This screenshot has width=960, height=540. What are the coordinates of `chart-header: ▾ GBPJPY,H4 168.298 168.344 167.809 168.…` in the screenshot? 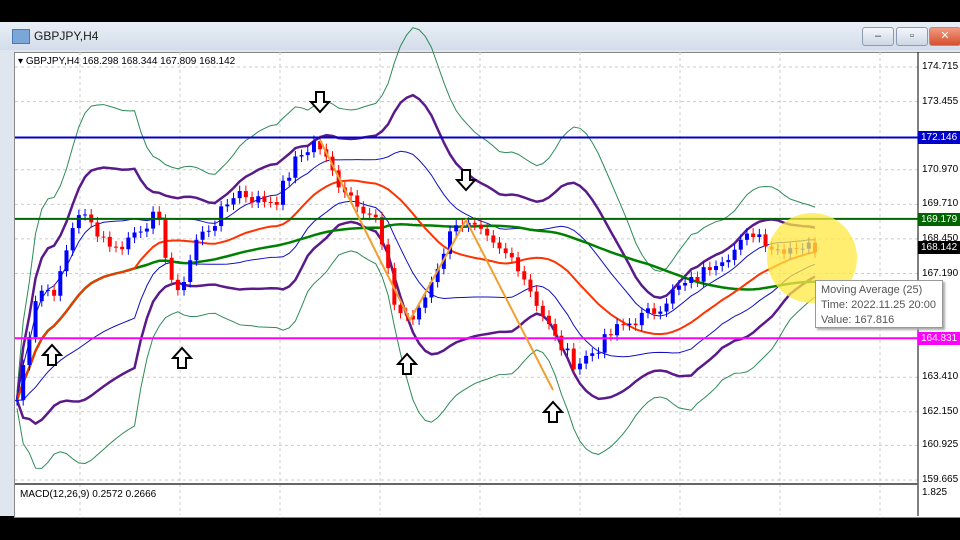 It's located at (127, 61).